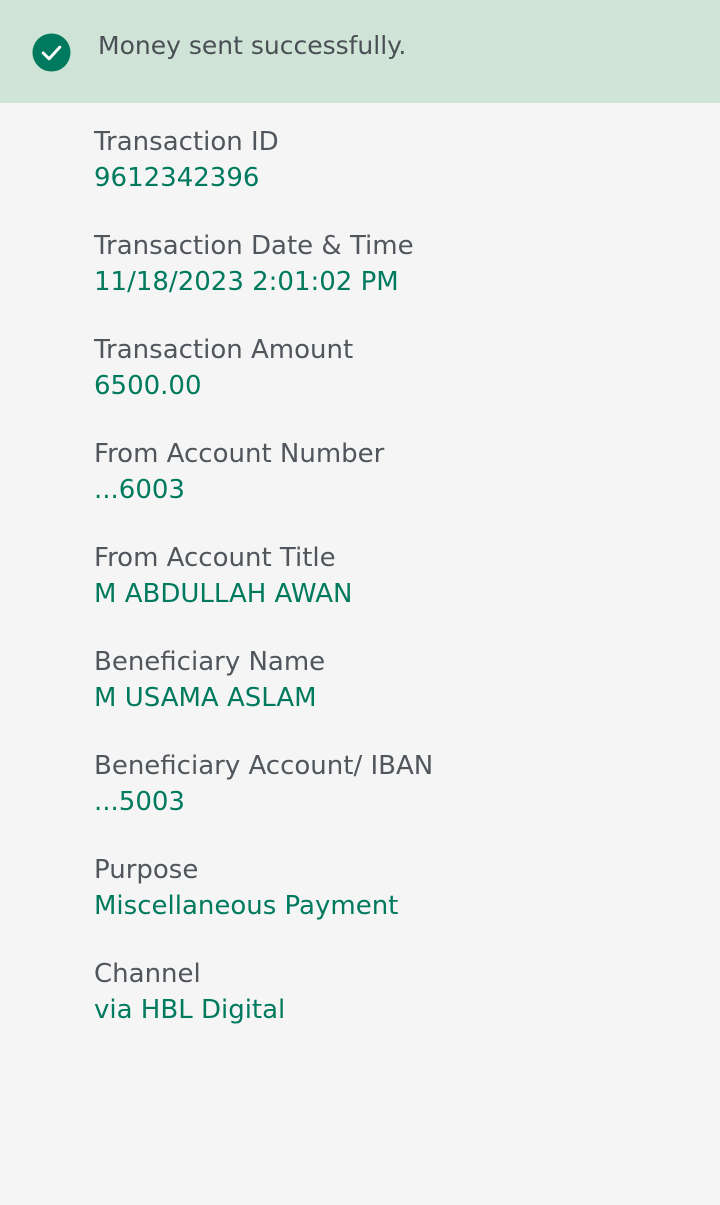 The height and width of the screenshot is (1205, 720). What do you see at coordinates (394, 800) in the screenshot?
I see `field-beneficiary-account-iban: Beneficiary Account/ IBAN ...5003` at bounding box center [394, 800].